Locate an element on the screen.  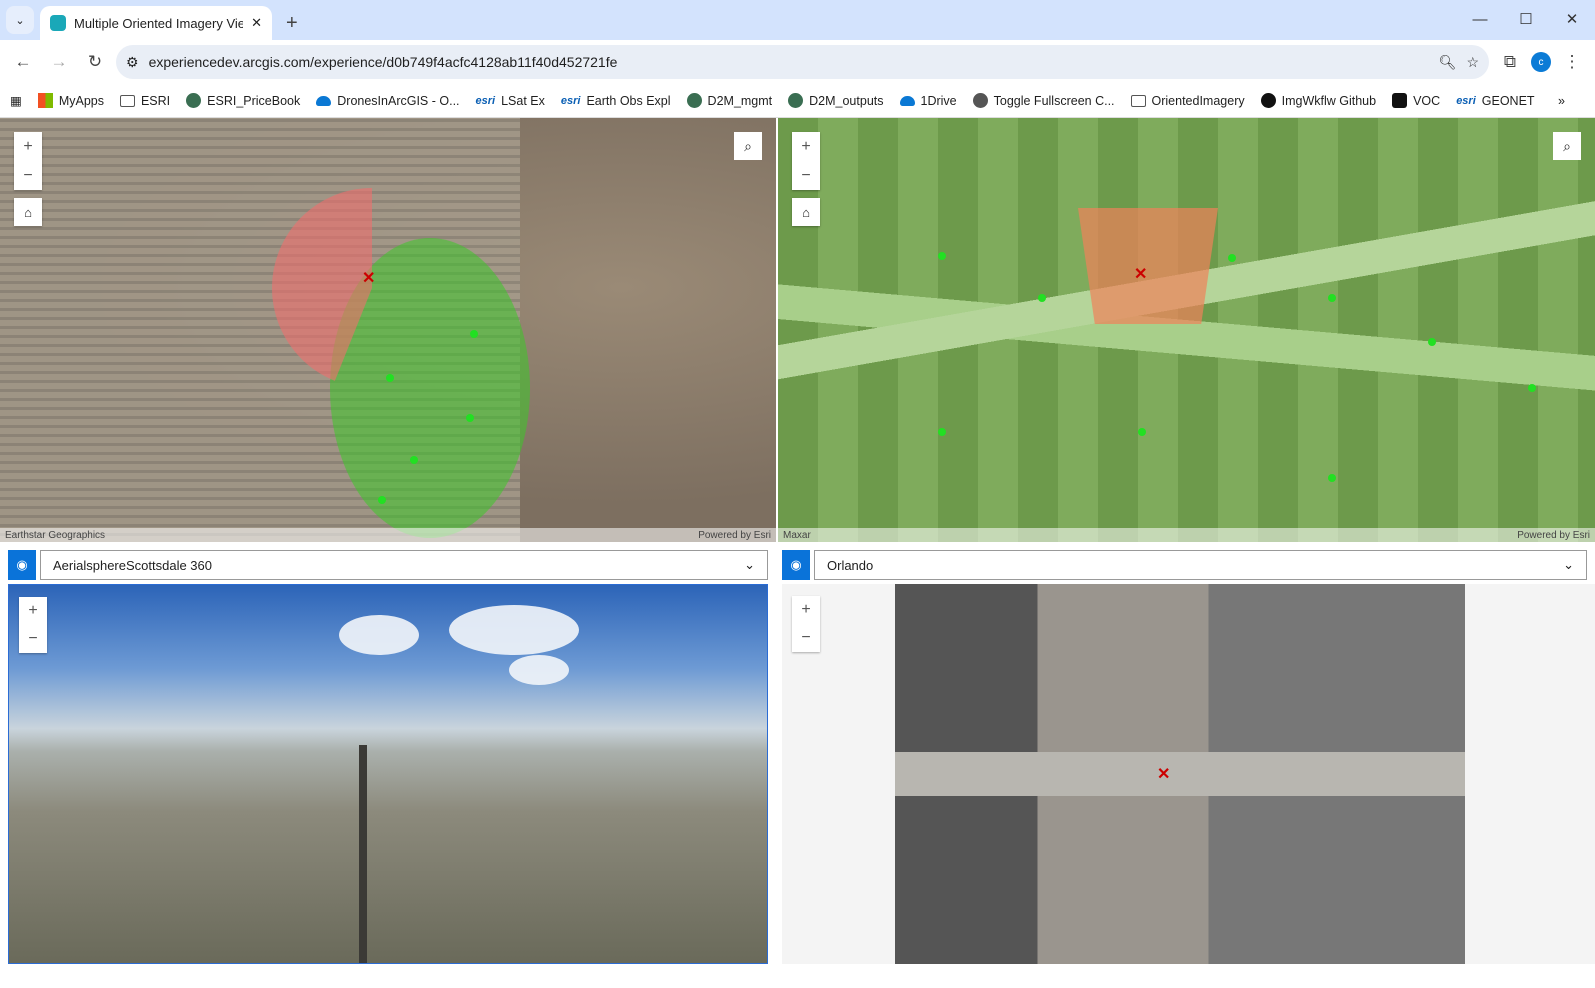
bookmark: 1Drive is located at coordinates (928, 101).